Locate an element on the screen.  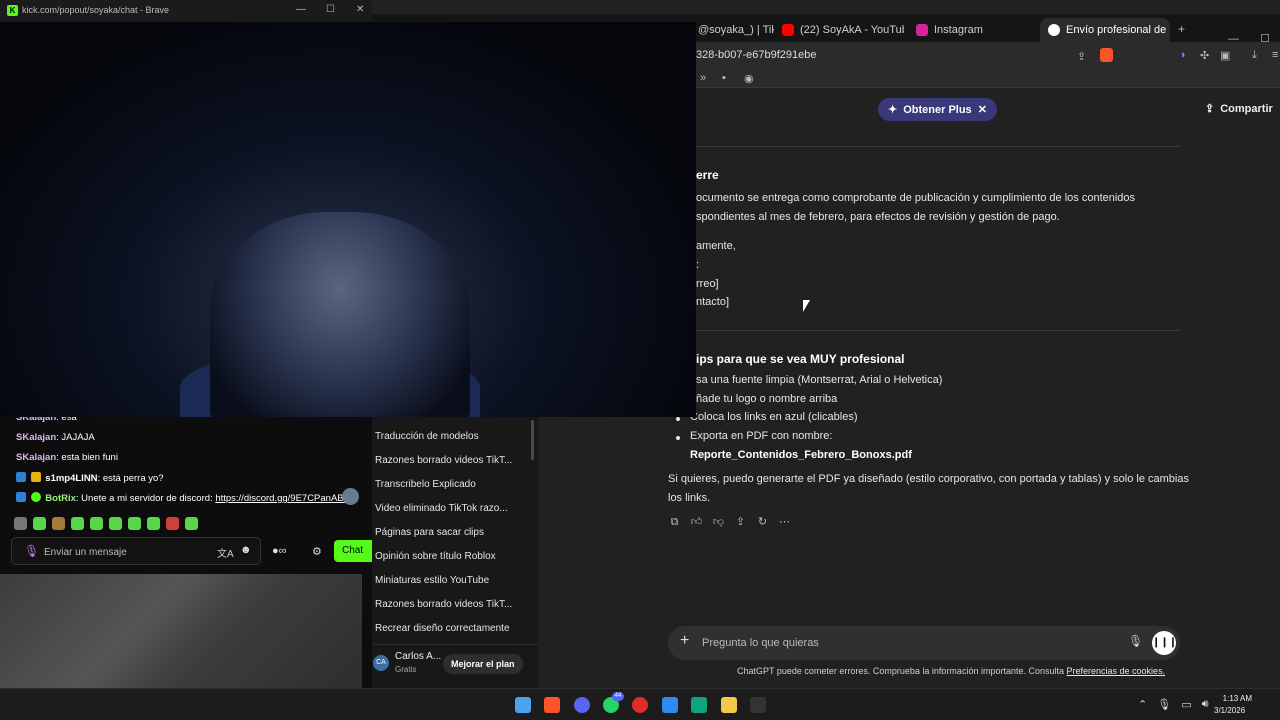
file-explorer-icon is located at coordinates (729, 705).